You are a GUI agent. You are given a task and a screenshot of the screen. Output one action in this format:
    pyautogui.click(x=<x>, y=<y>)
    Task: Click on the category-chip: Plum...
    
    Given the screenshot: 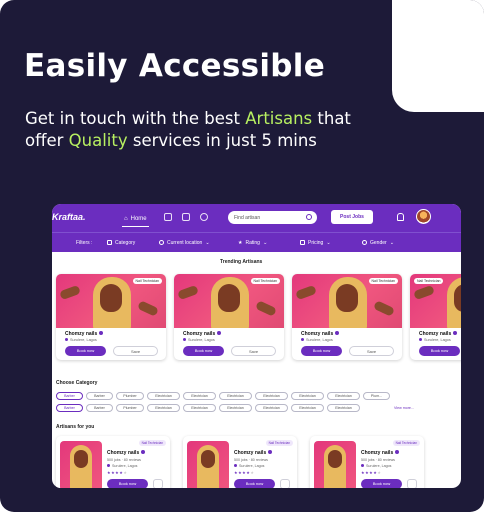 What is the action you would take?
    pyautogui.click(x=376, y=396)
    